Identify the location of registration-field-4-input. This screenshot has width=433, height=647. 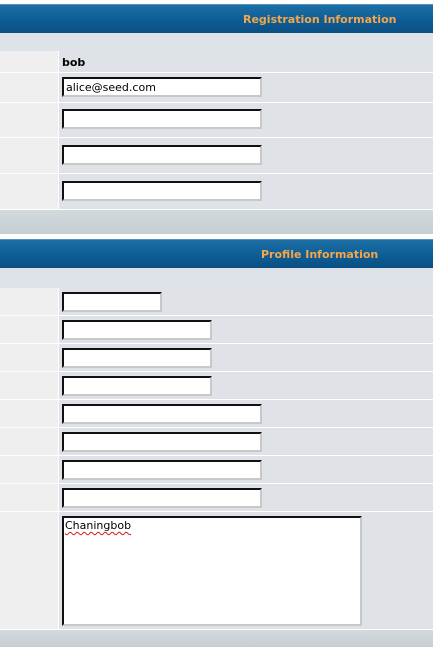
(162, 155).